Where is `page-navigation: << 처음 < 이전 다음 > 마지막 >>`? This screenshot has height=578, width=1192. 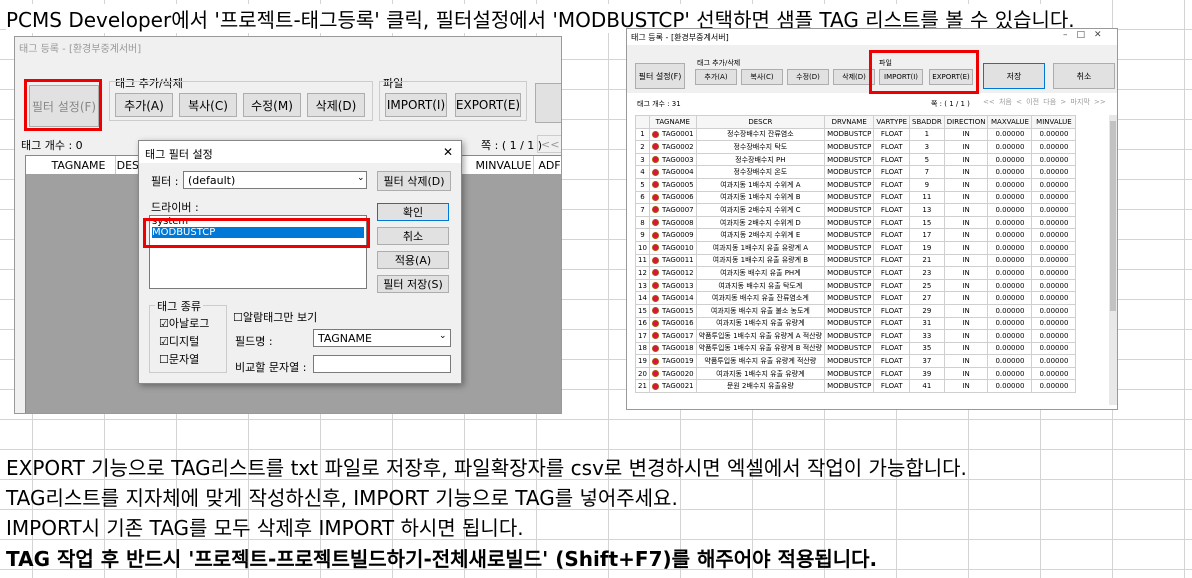
page-navigation: << 처음 < 이전 다음 > 마지막 >> is located at coordinates (1044, 102).